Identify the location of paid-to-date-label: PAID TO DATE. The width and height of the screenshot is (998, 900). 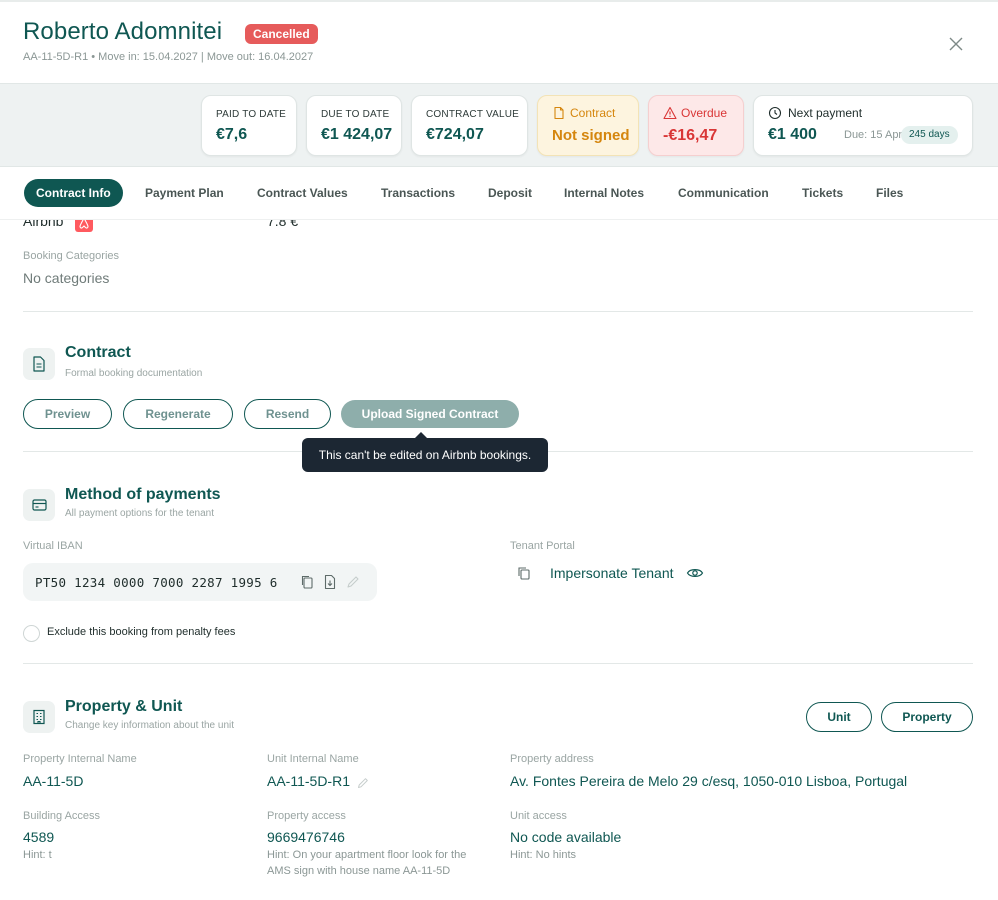
(251, 114).